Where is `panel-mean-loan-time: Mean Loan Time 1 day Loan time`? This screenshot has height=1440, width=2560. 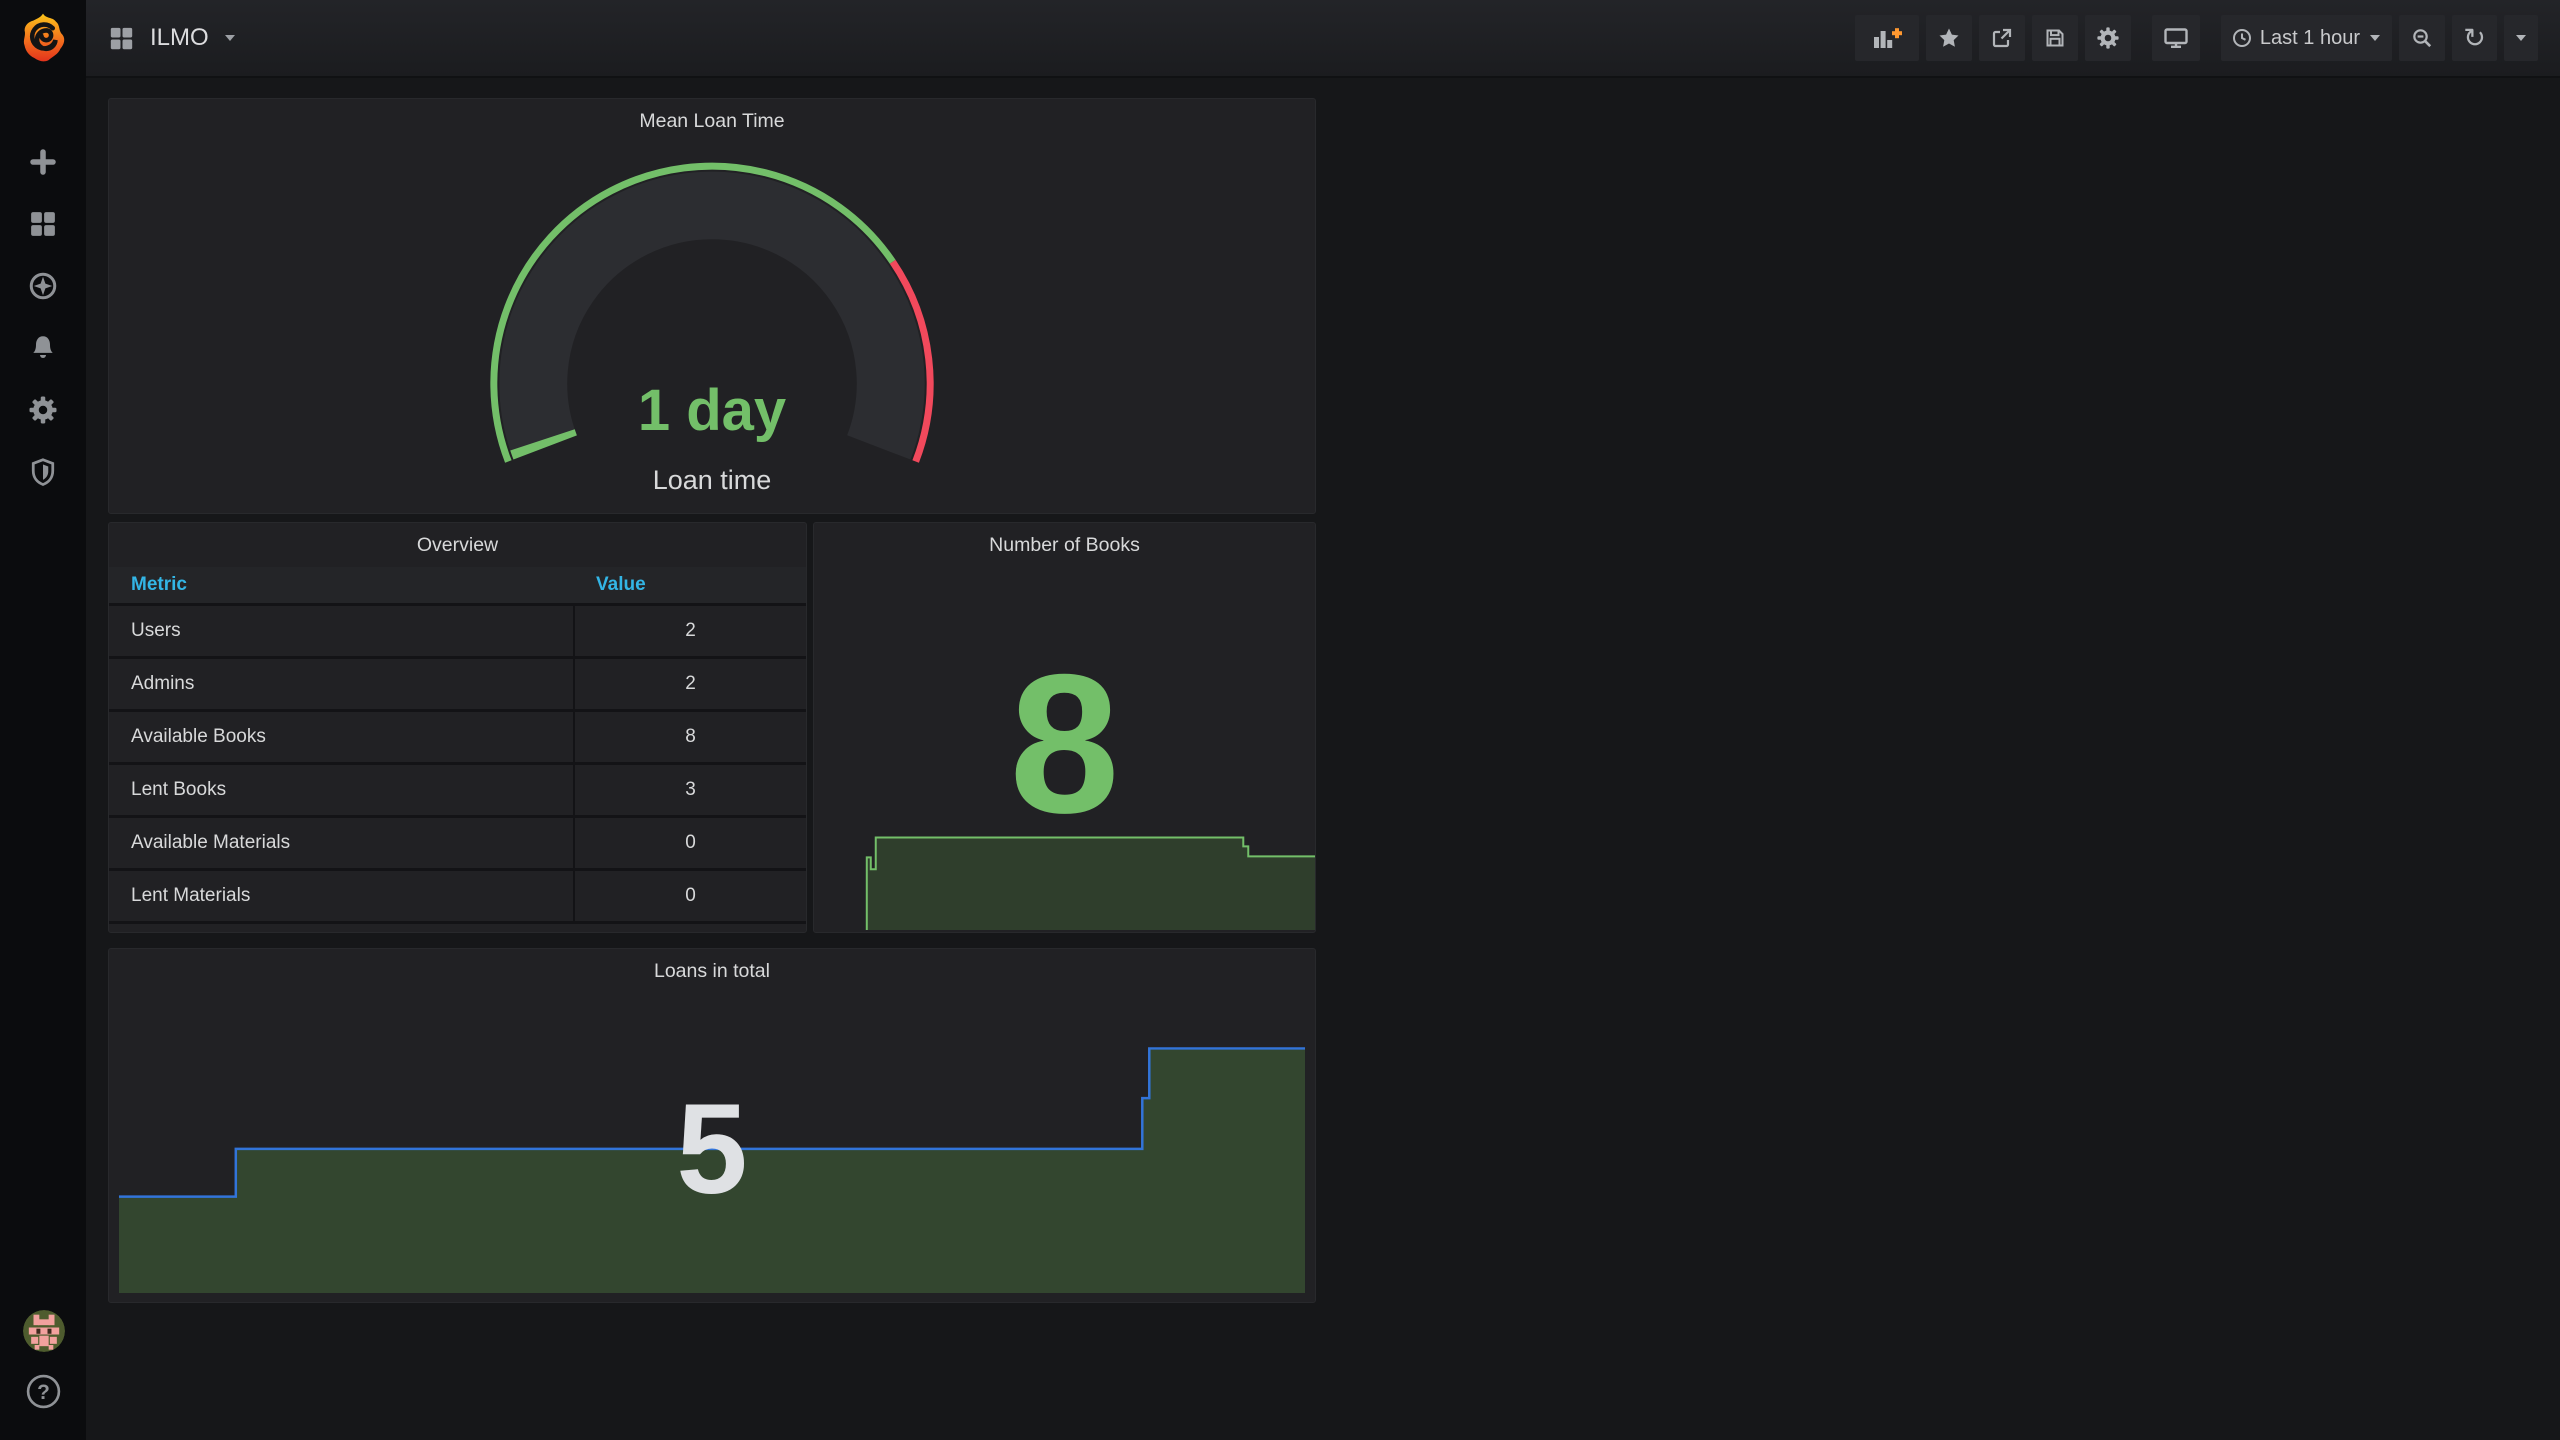 panel-mean-loan-time: Mean Loan Time 1 day Loan time is located at coordinates (712, 306).